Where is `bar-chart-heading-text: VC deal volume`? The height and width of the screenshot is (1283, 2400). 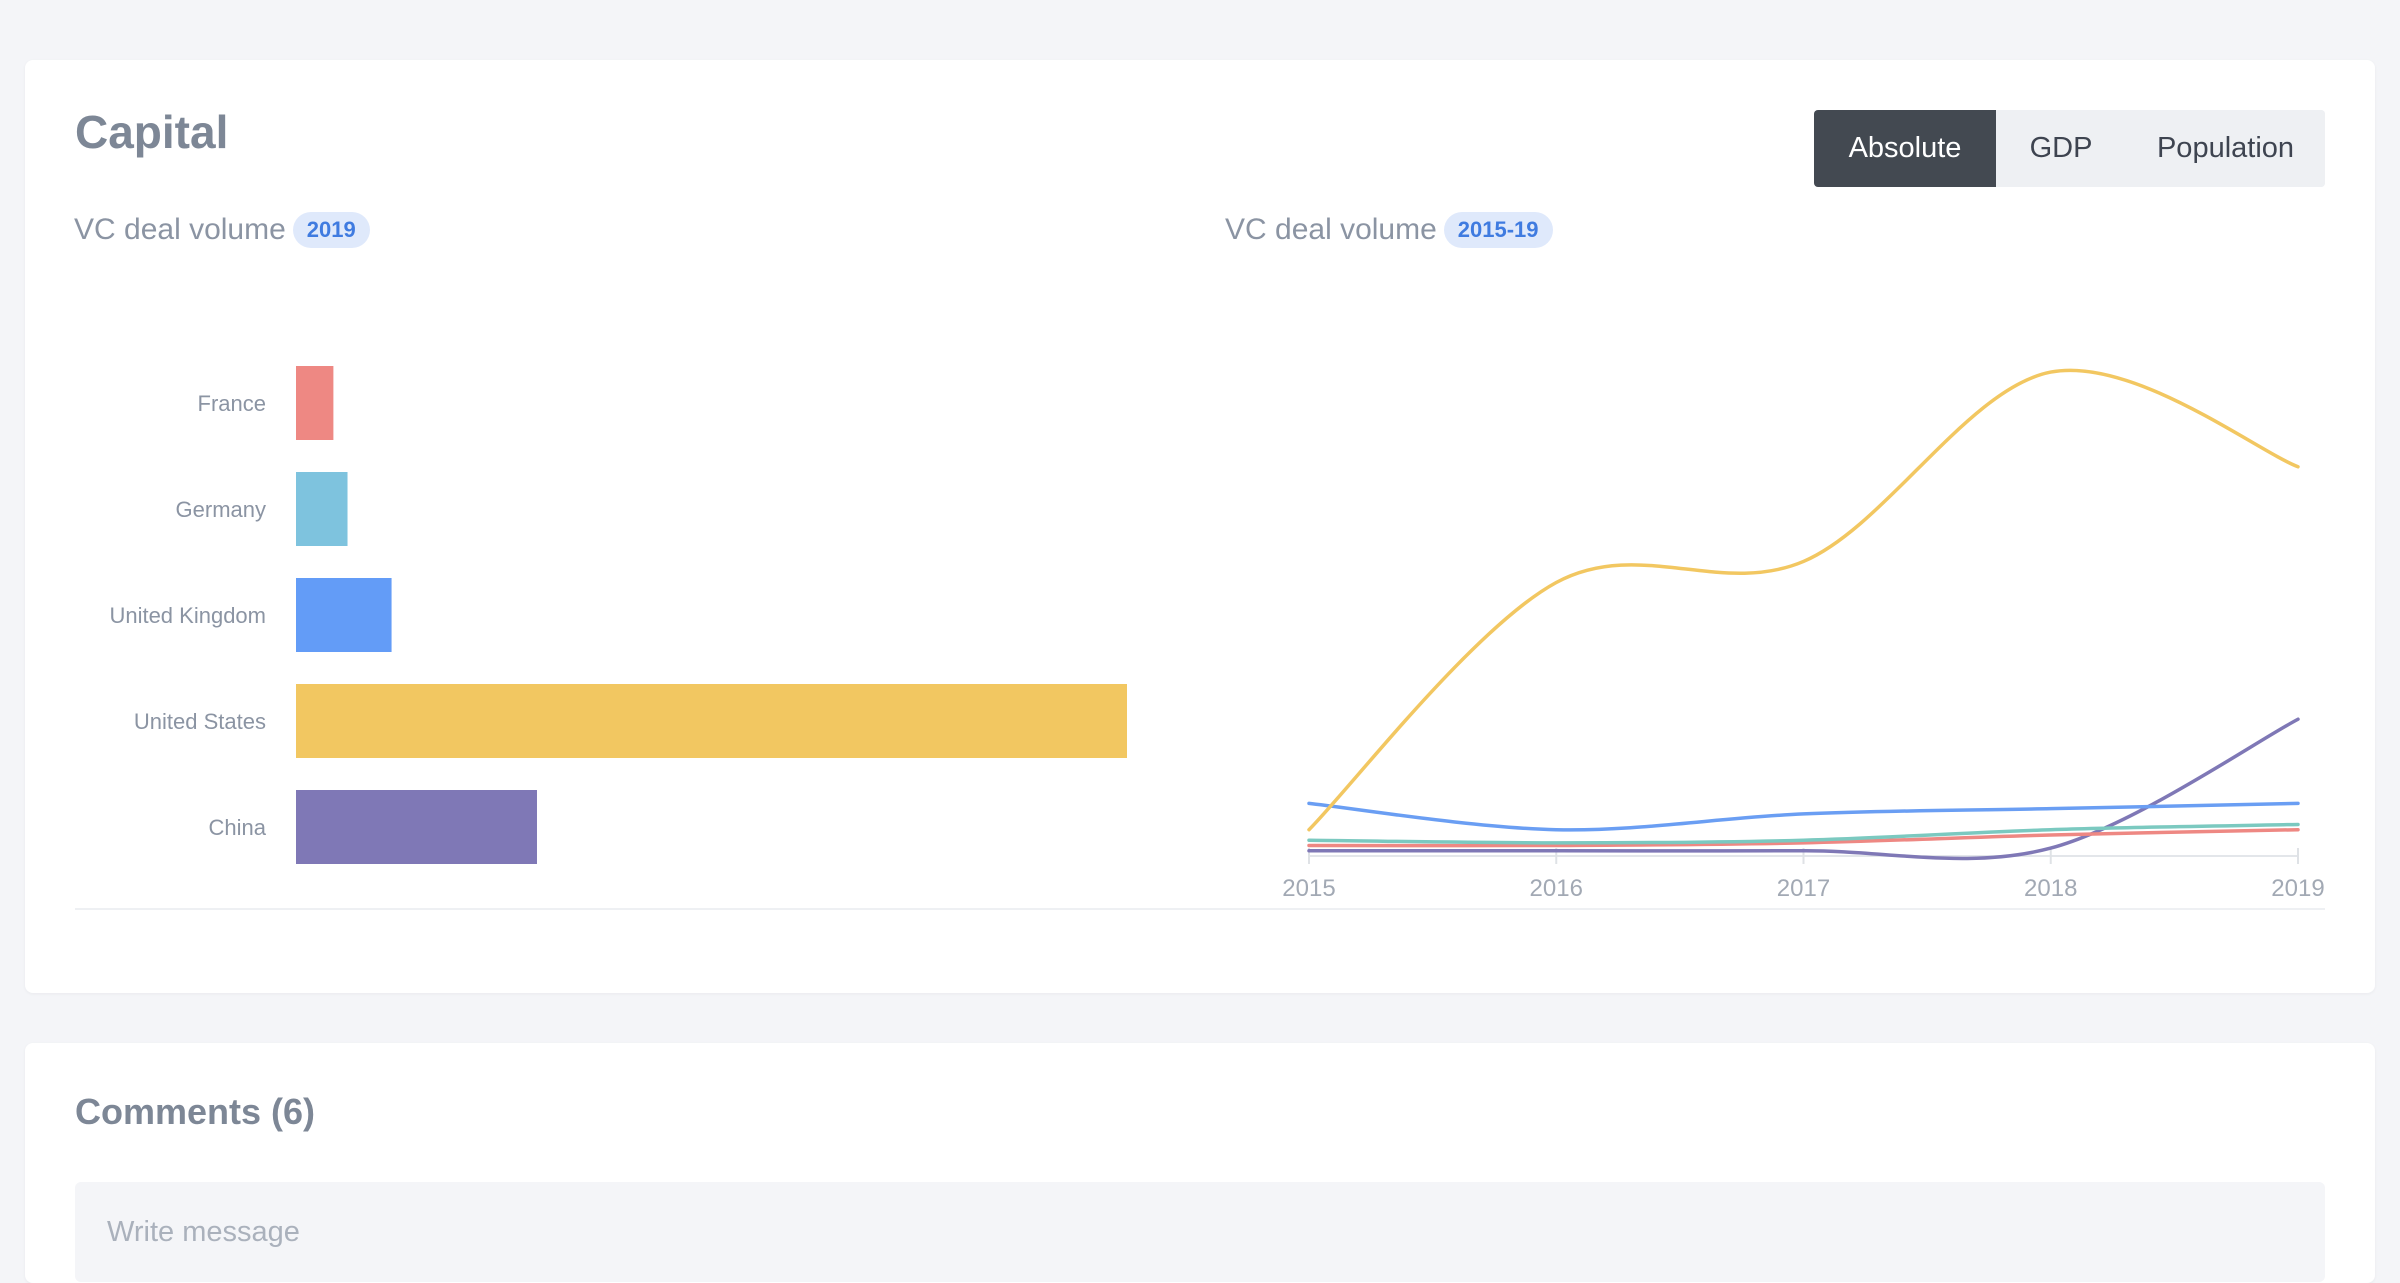
bar-chart-heading-text: VC deal volume is located at coordinates (180, 229).